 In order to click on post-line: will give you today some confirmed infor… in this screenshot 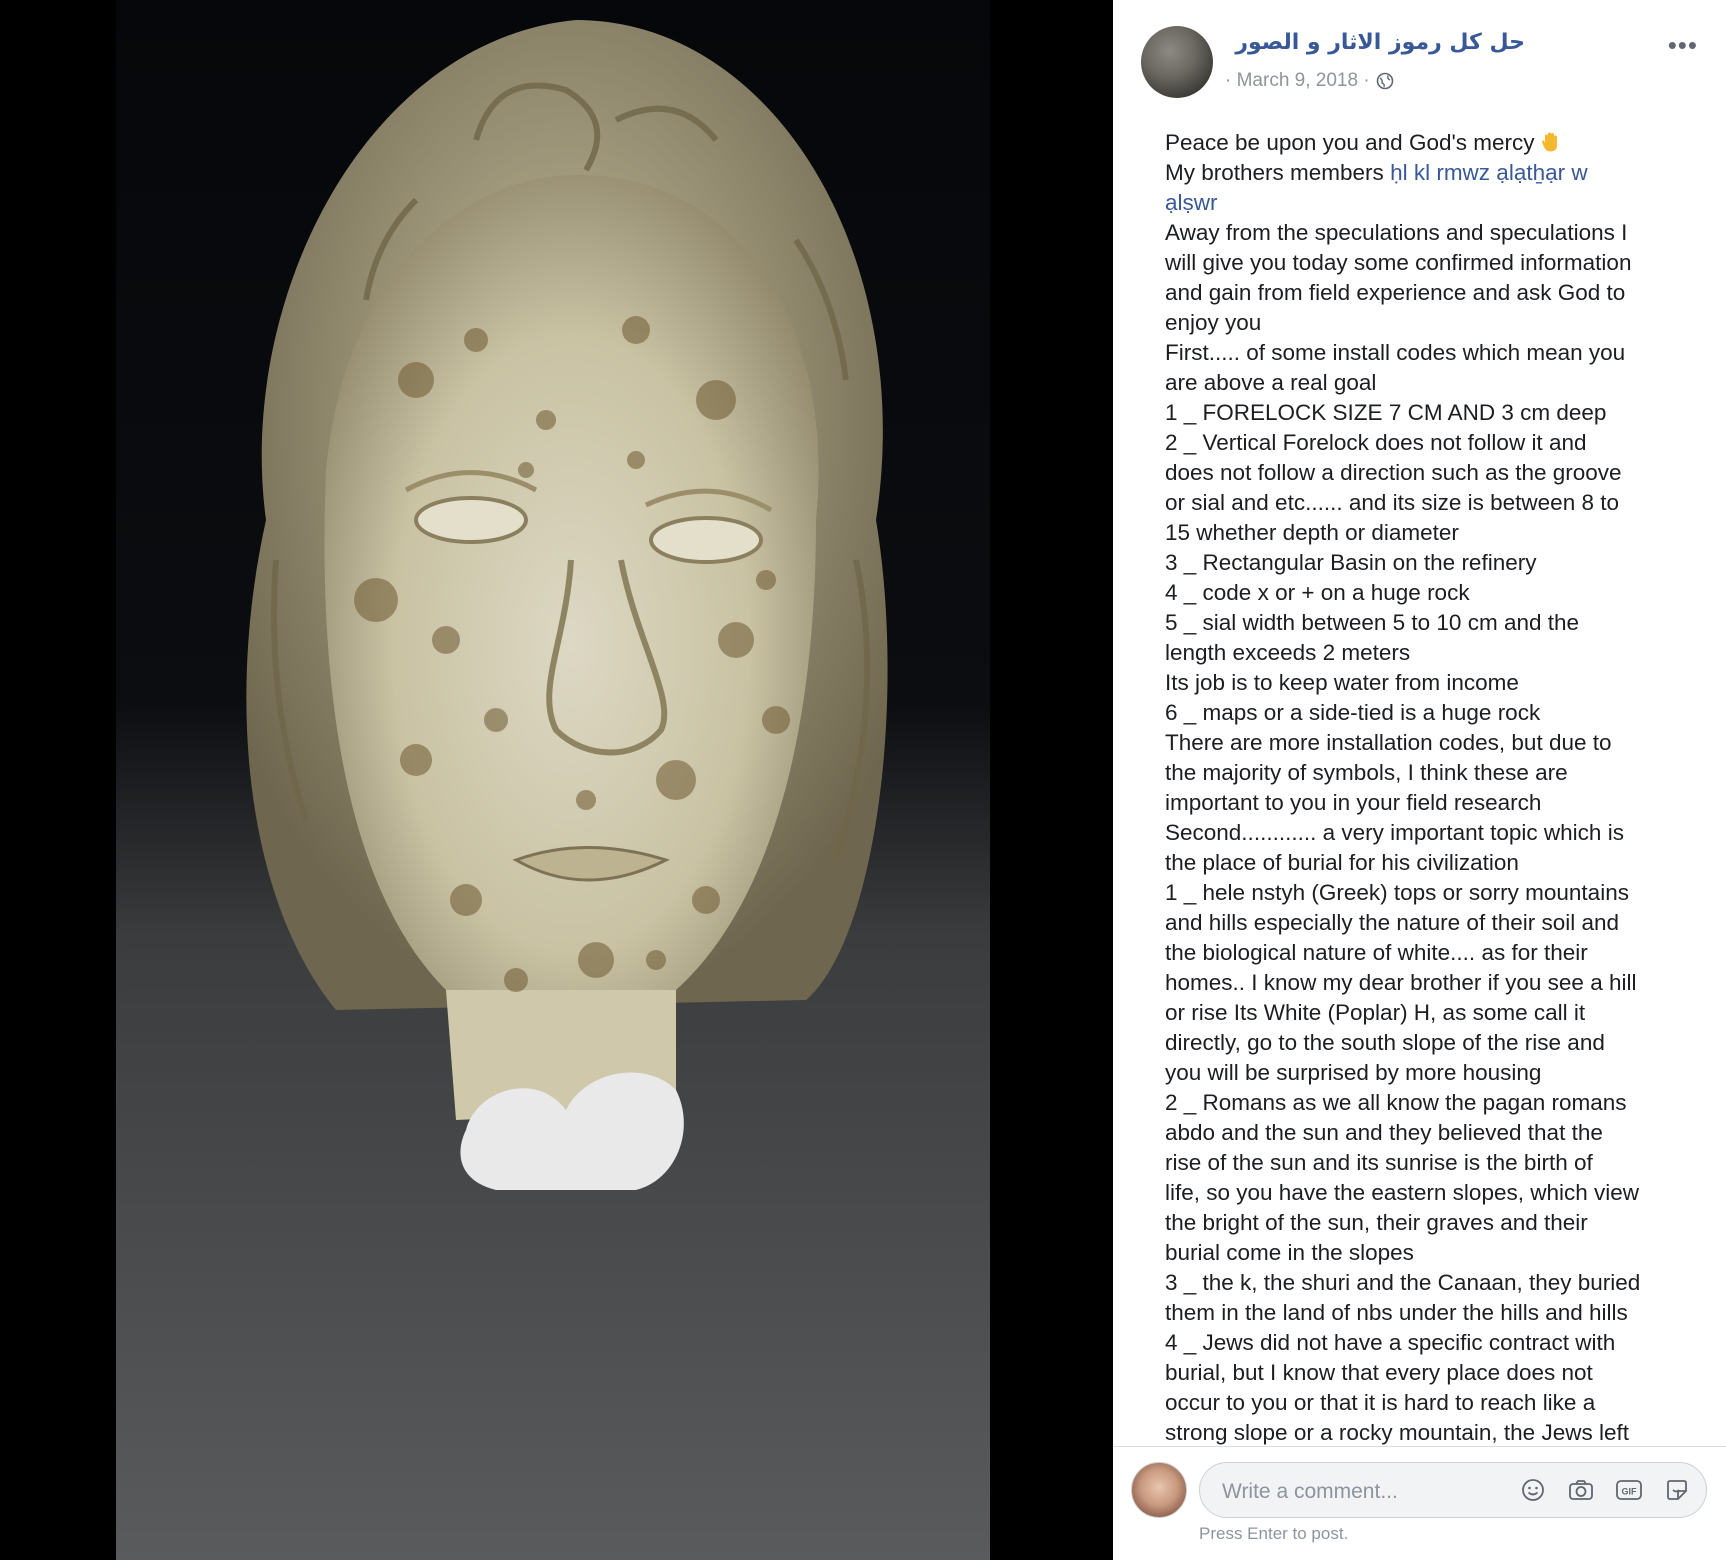, I will do `click(1398, 262)`.